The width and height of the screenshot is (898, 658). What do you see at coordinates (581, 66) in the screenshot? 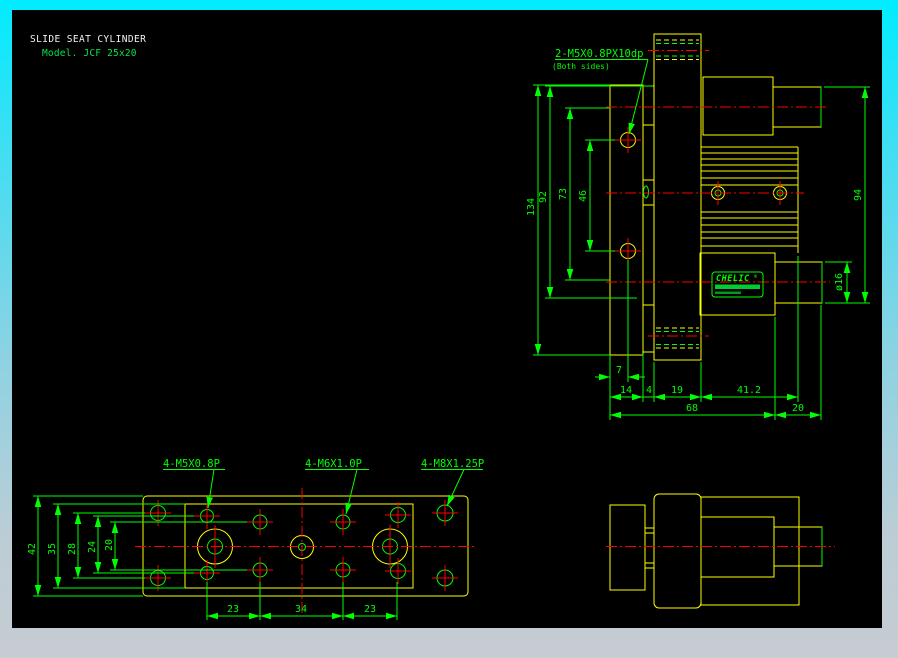
I see `thread-note-sub: (Both sides)` at bounding box center [581, 66].